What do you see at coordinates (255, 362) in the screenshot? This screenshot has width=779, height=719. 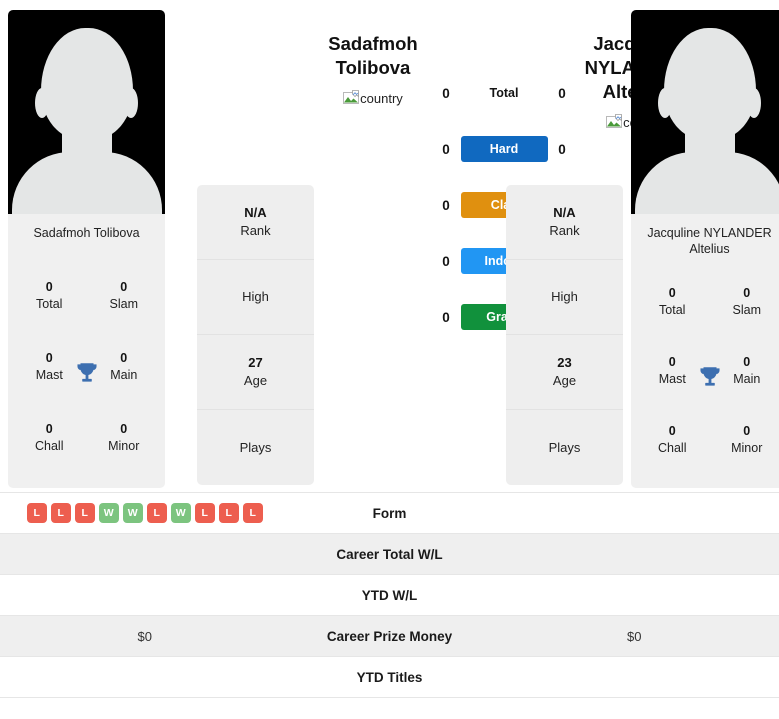 I see `info-value: 27` at bounding box center [255, 362].